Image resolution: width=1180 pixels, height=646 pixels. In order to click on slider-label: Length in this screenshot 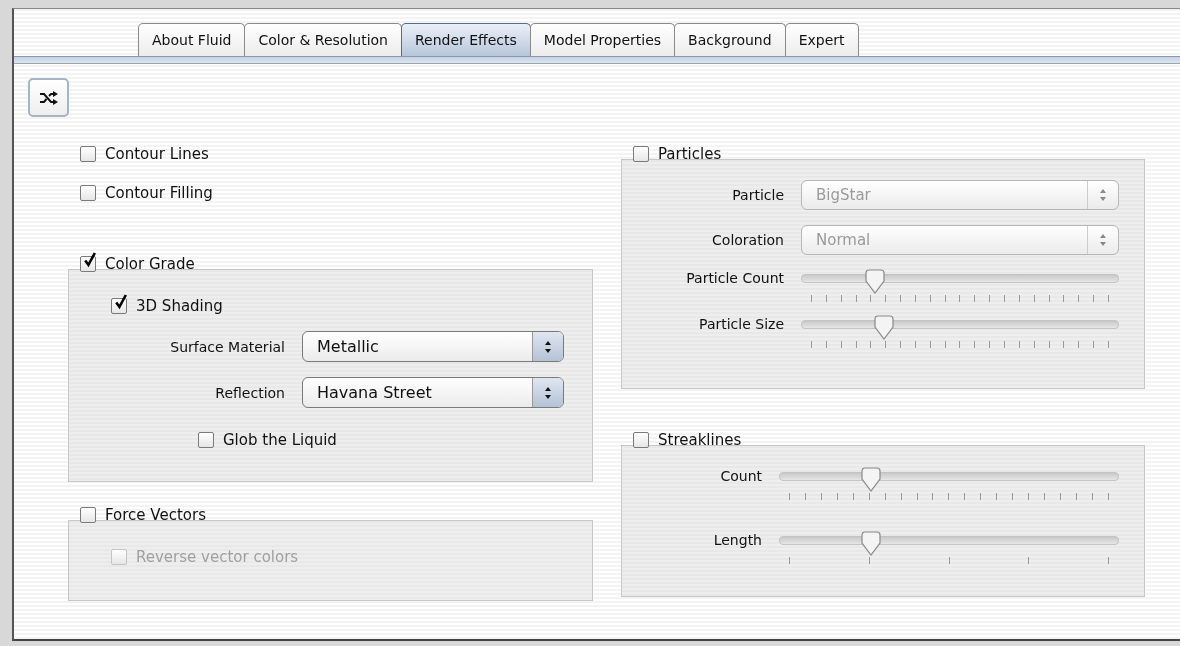, I will do `click(737, 540)`.